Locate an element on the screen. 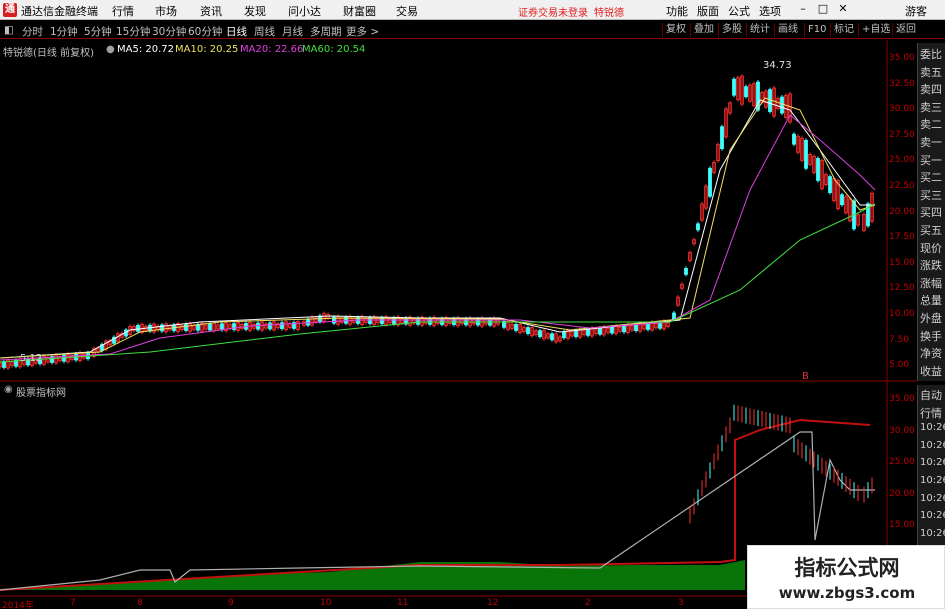 The height and width of the screenshot is (609, 945). side-panel-label: 外盘 is located at coordinates (931, 318).